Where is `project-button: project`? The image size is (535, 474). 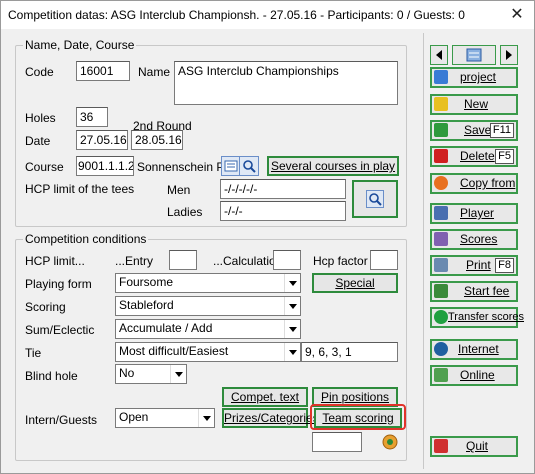 project-button: project is located at coordinates (474, 77).